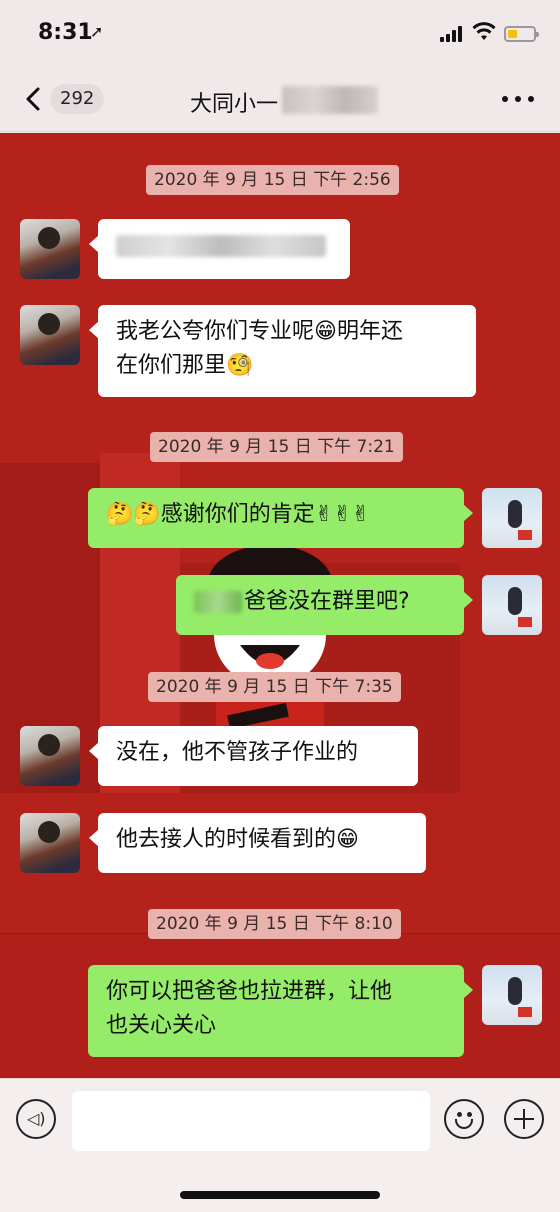 The height and width of the screenshot is (1212, 560). I want to click on emoji-face-icon, so click(464, 1119).